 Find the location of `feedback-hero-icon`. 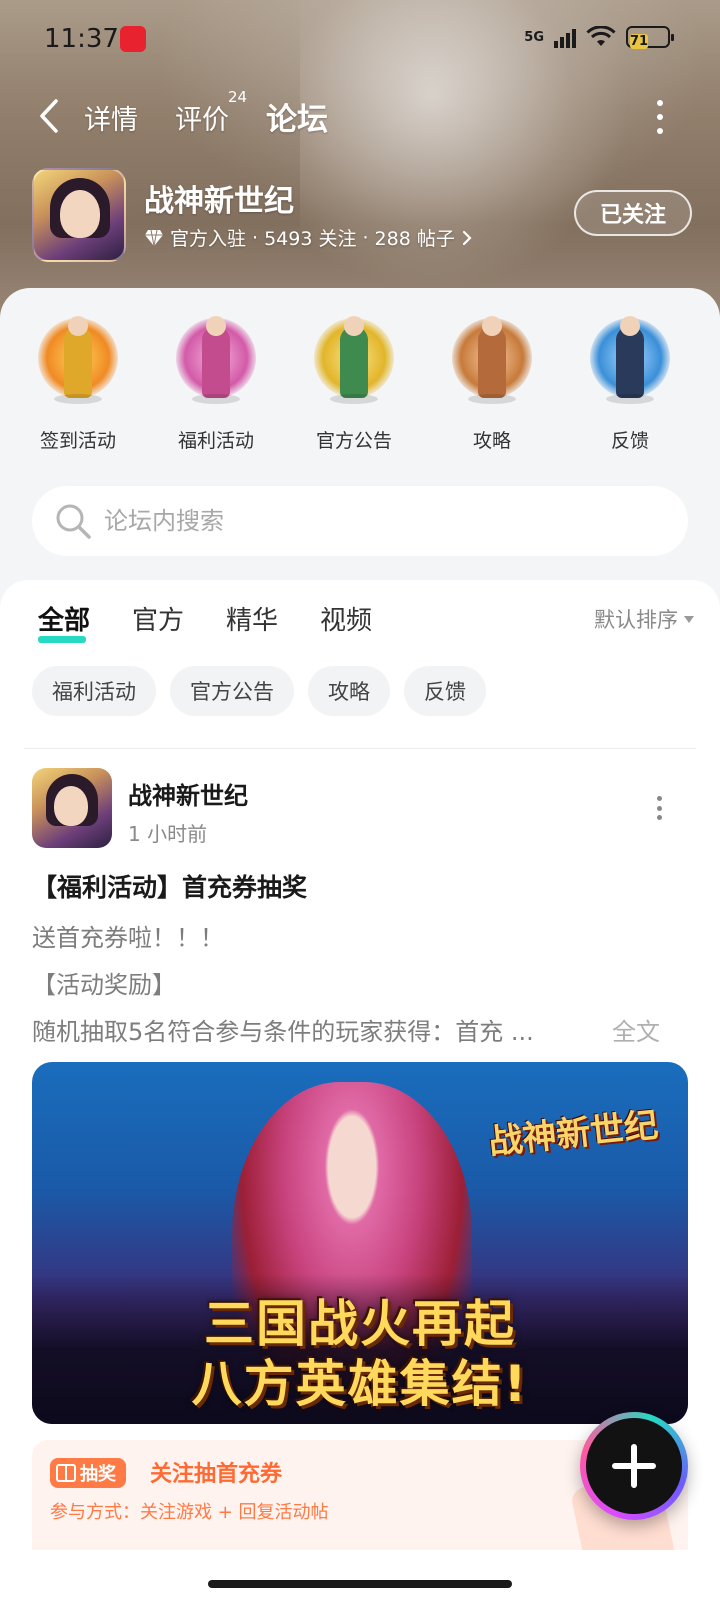

feedback-hero-icon is located at coordinates (630, 360).